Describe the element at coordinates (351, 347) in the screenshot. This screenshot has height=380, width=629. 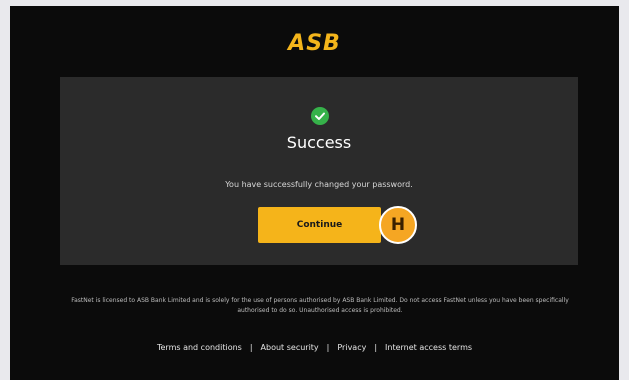
I see `privacy-link: Privacy` at that location.